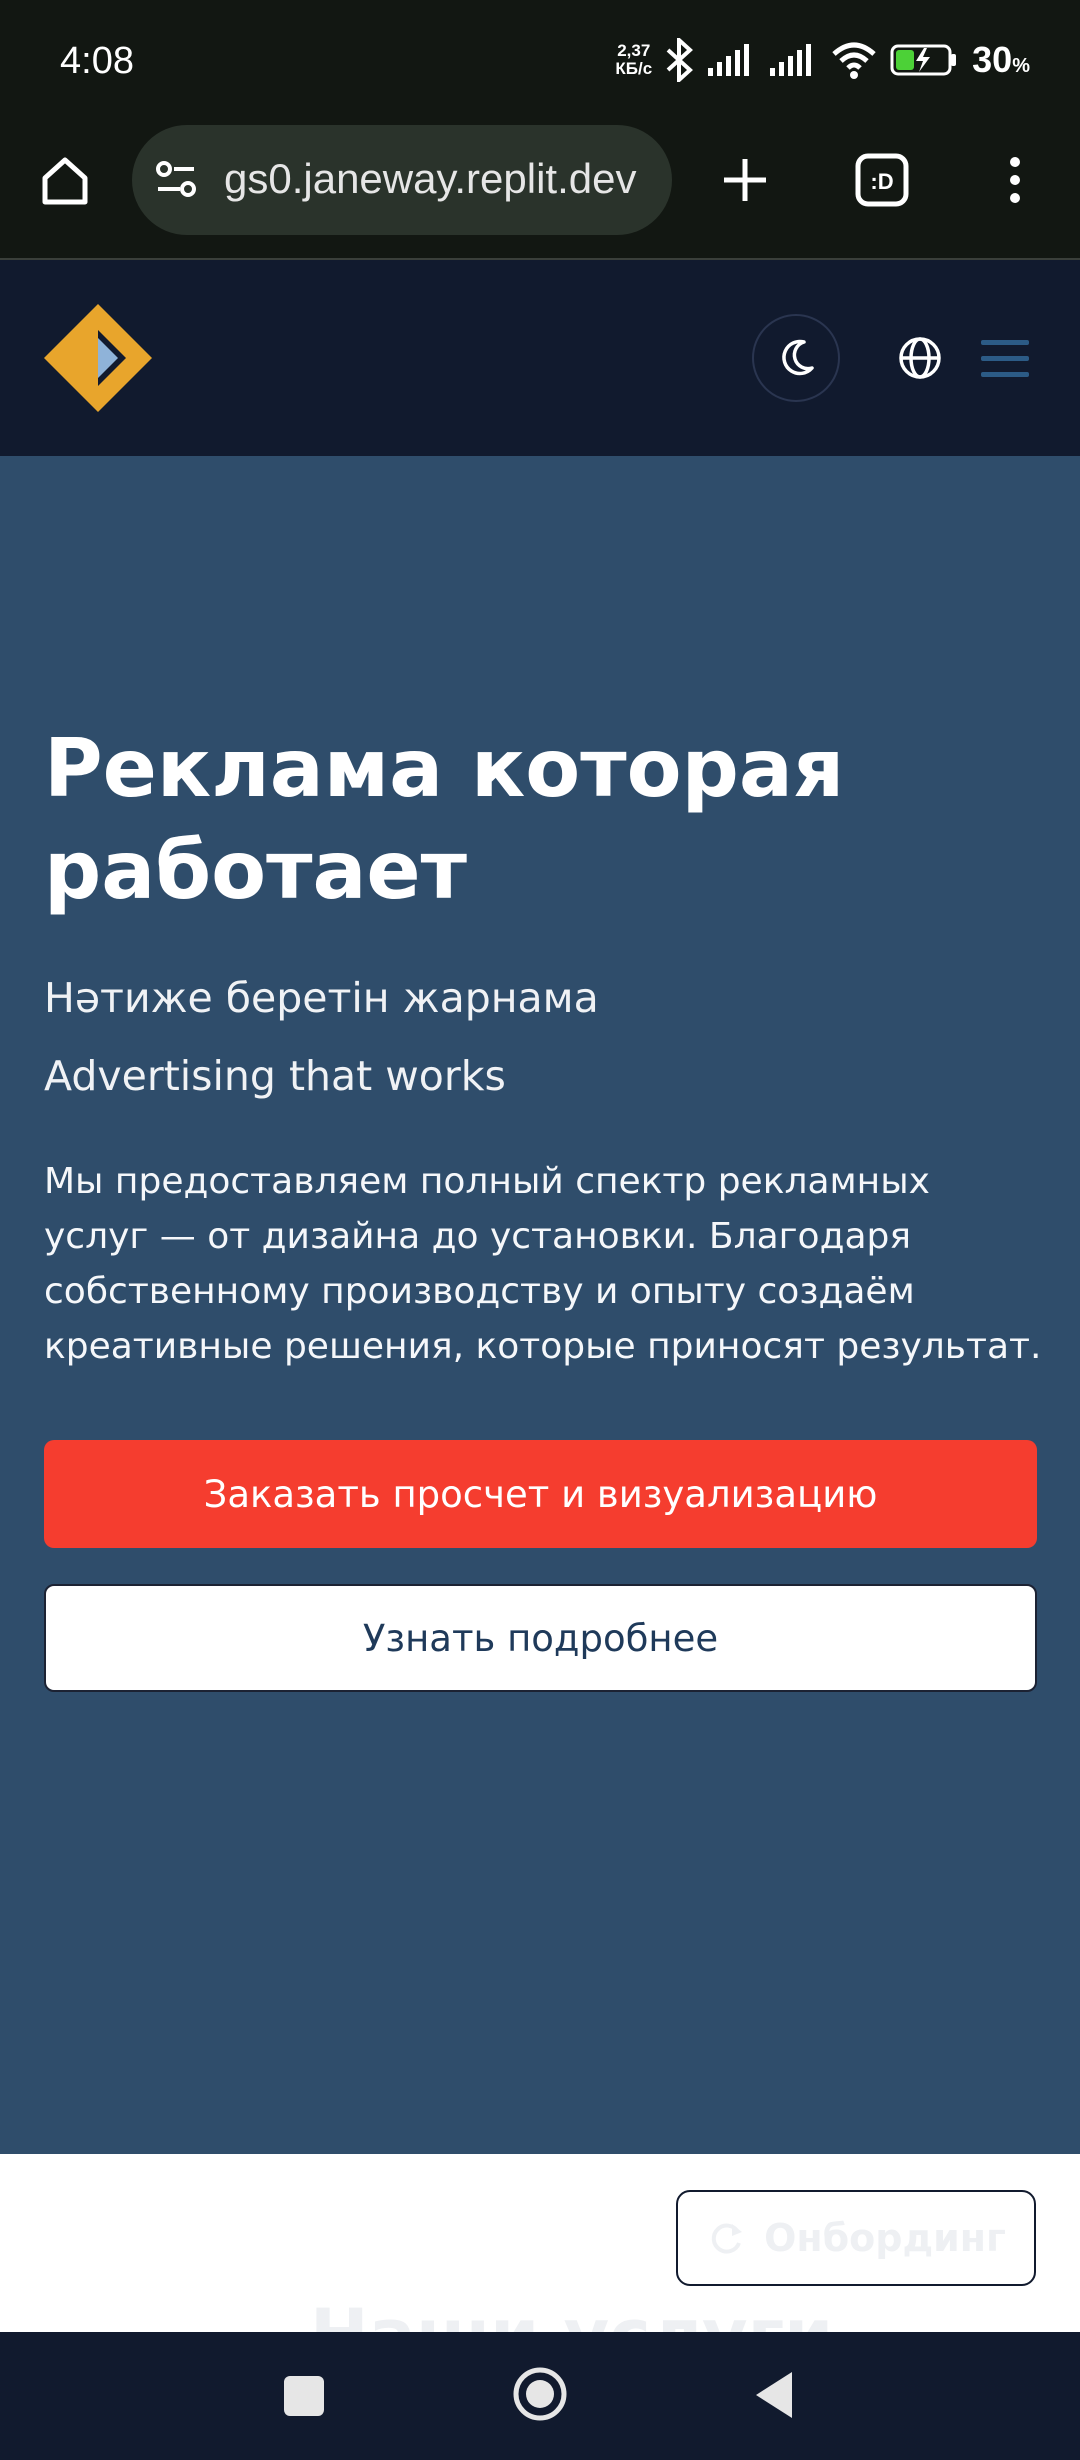  What do you see at coordinates (885, 2238) in the screenshot?
I see `onboarding-label: Онбординг` at bounding box center [885, 2238].